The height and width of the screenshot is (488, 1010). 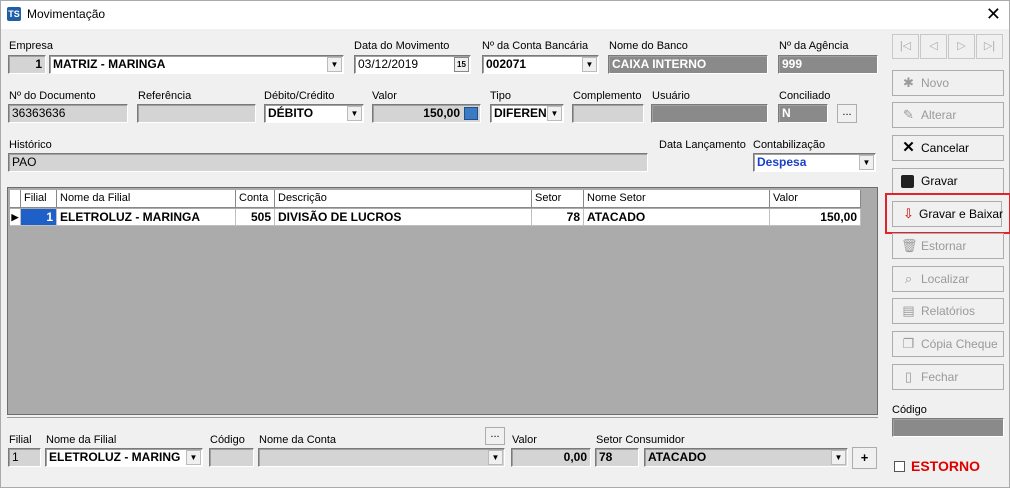 I want to click on conta-bancaria-label: Nº da Conta Bancária, so click(x=535, y=46).